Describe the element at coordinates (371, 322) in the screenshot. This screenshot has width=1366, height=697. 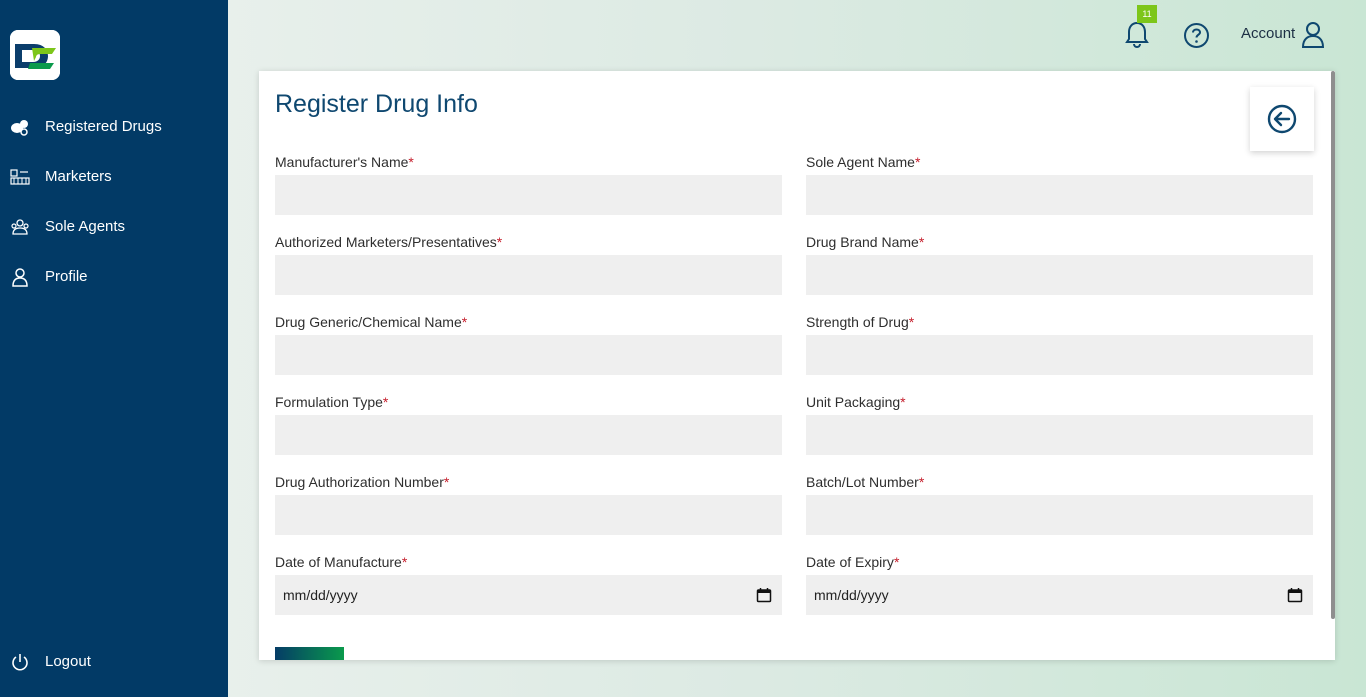
I see `drug-generic-name-label: Drug Generic/Chemical Name*` at that location.